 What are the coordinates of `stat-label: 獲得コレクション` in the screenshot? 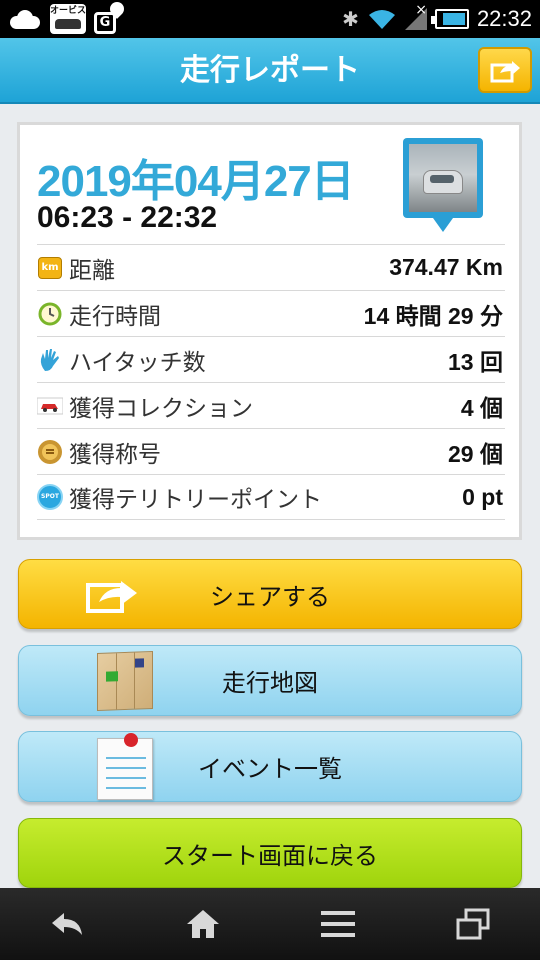 It's located at (161, 408).